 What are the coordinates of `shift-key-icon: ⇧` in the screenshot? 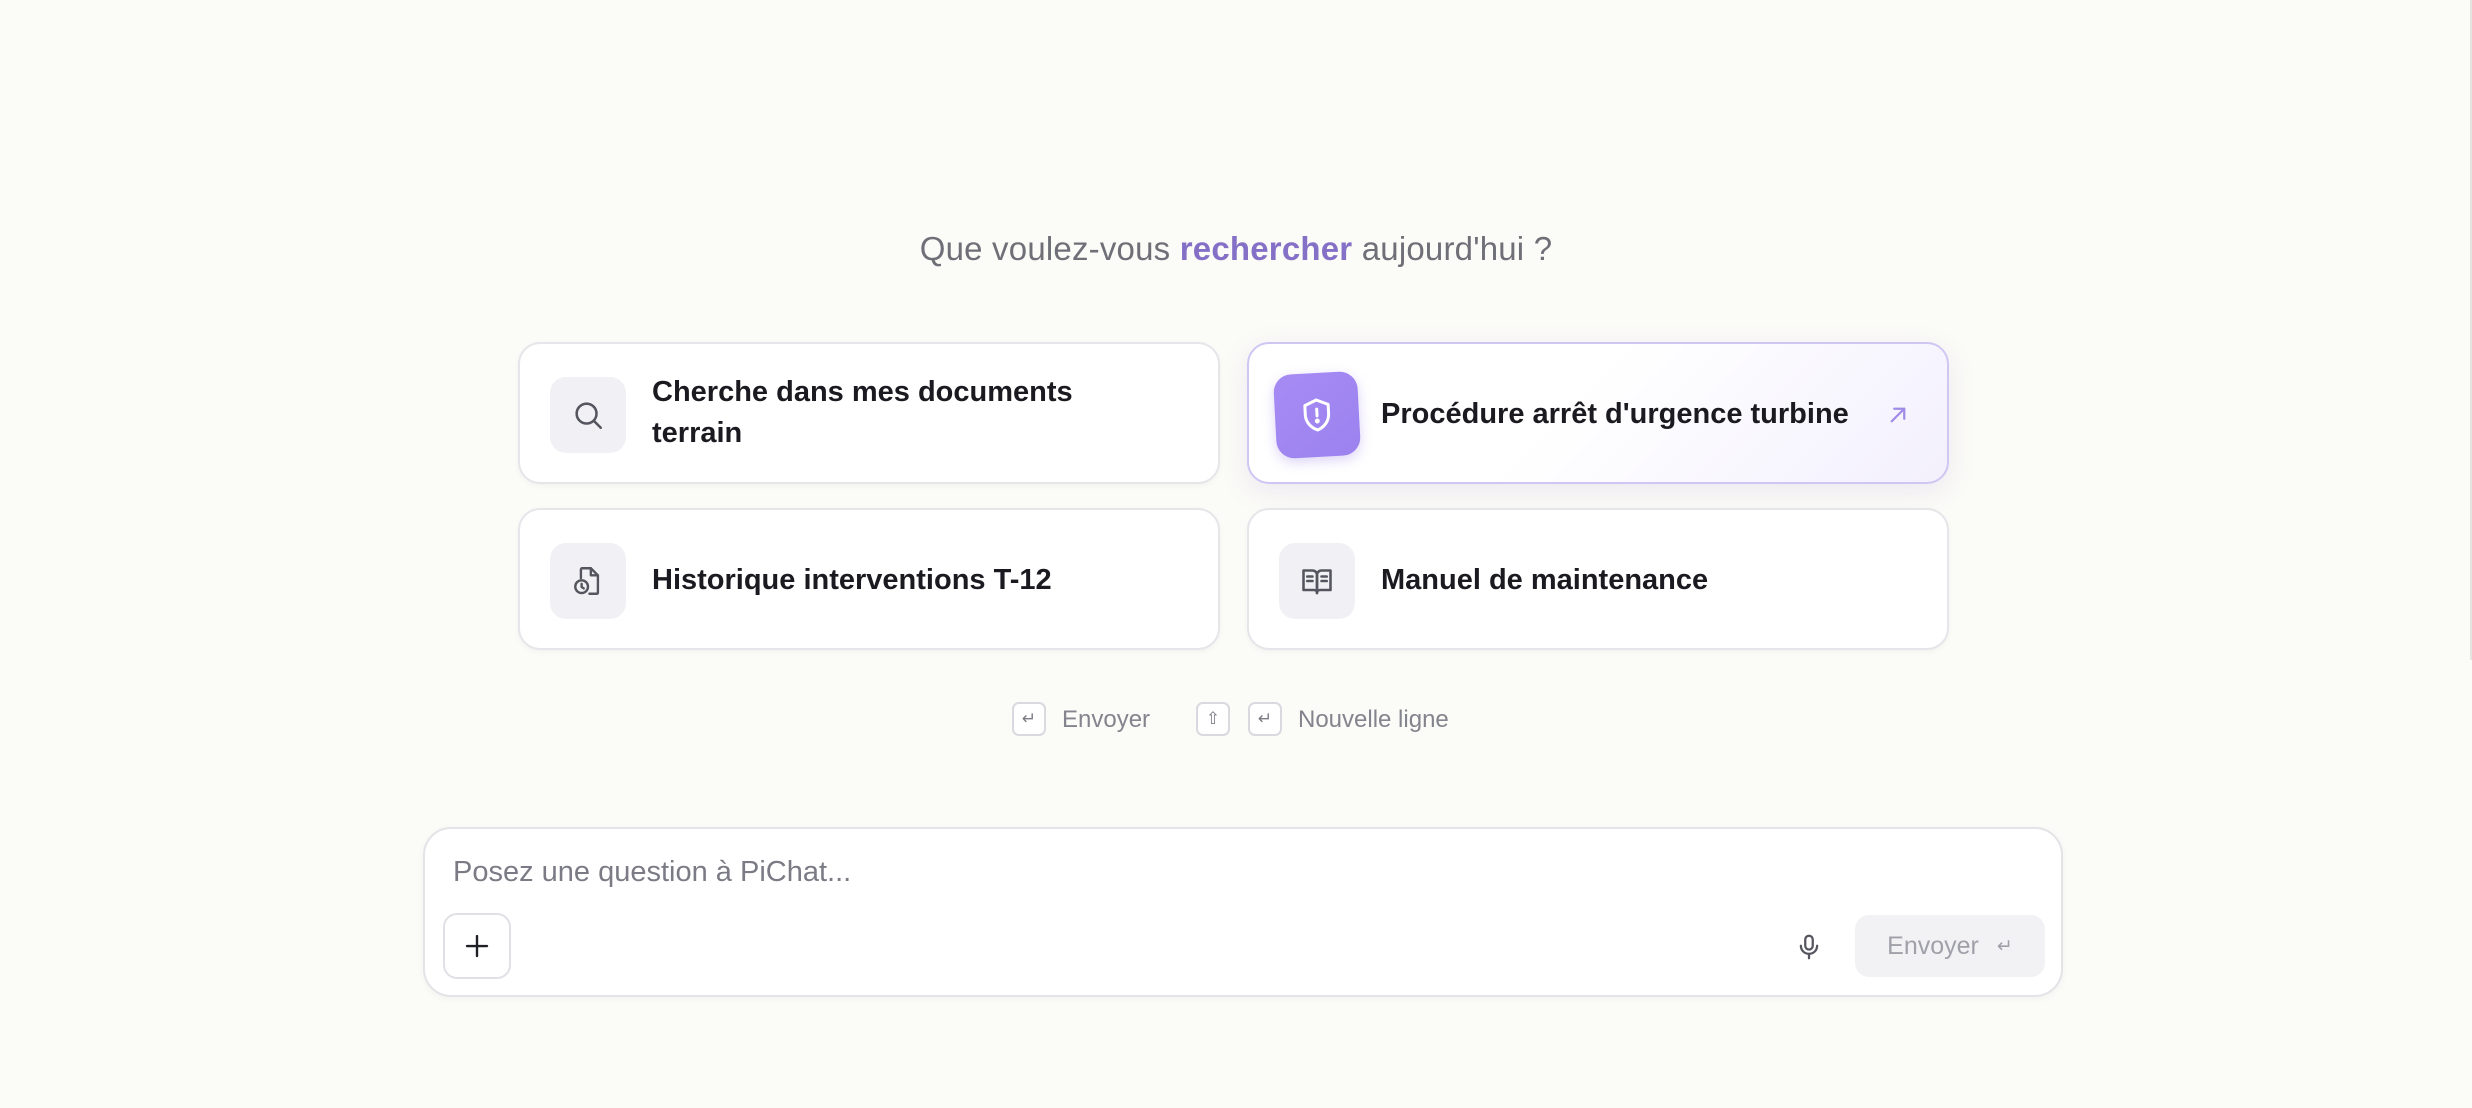 It's located at (1213, 719).